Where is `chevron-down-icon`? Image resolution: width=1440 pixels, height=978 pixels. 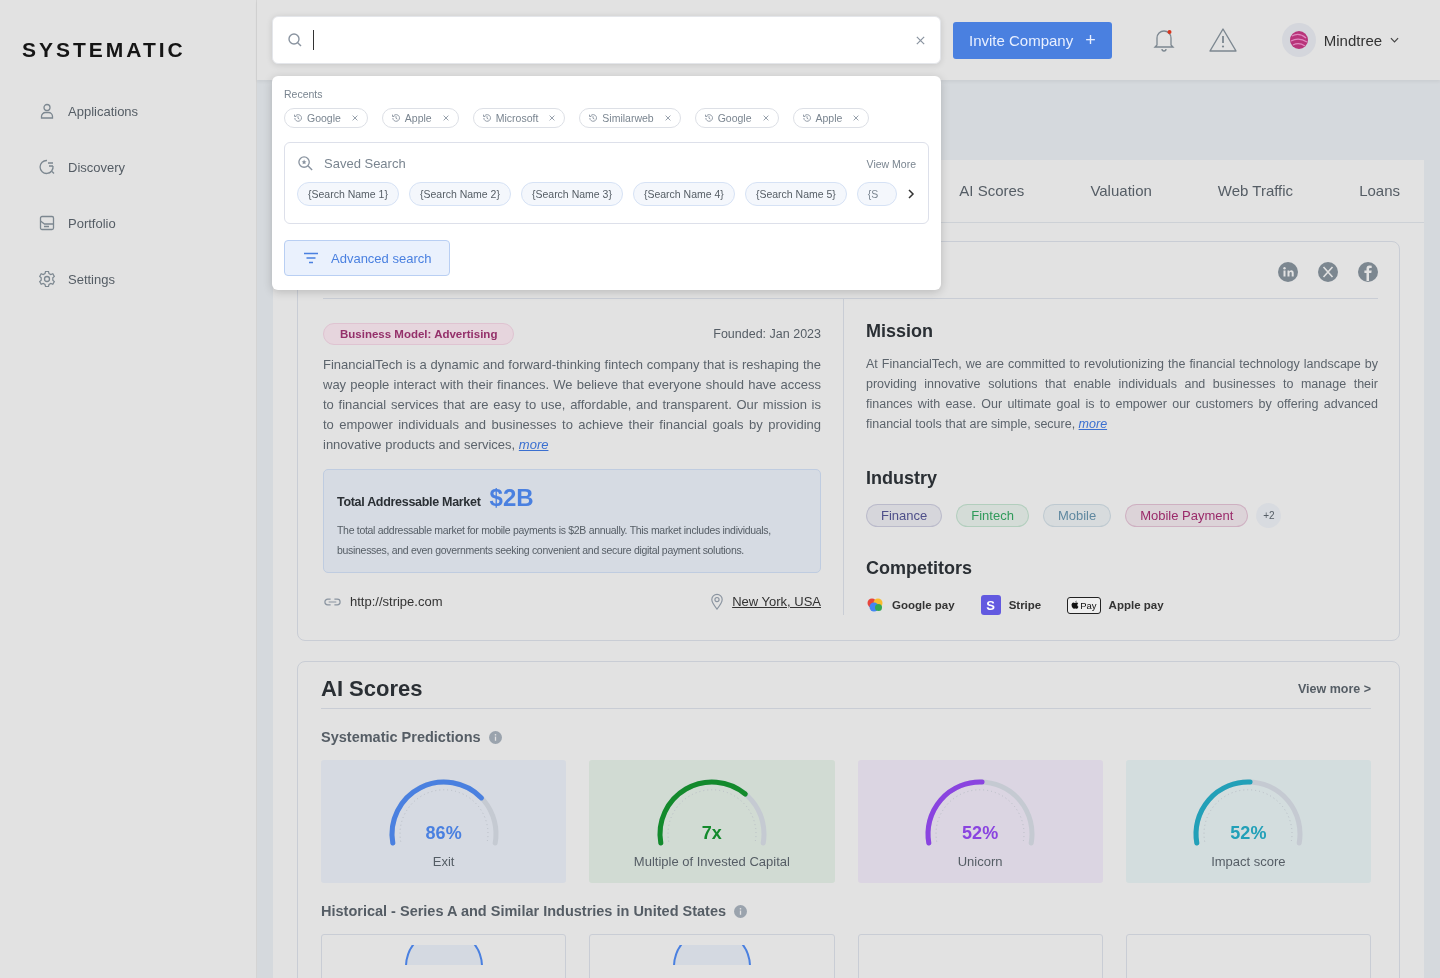
chevron-down-icon is located at coordinates (1395, 40).